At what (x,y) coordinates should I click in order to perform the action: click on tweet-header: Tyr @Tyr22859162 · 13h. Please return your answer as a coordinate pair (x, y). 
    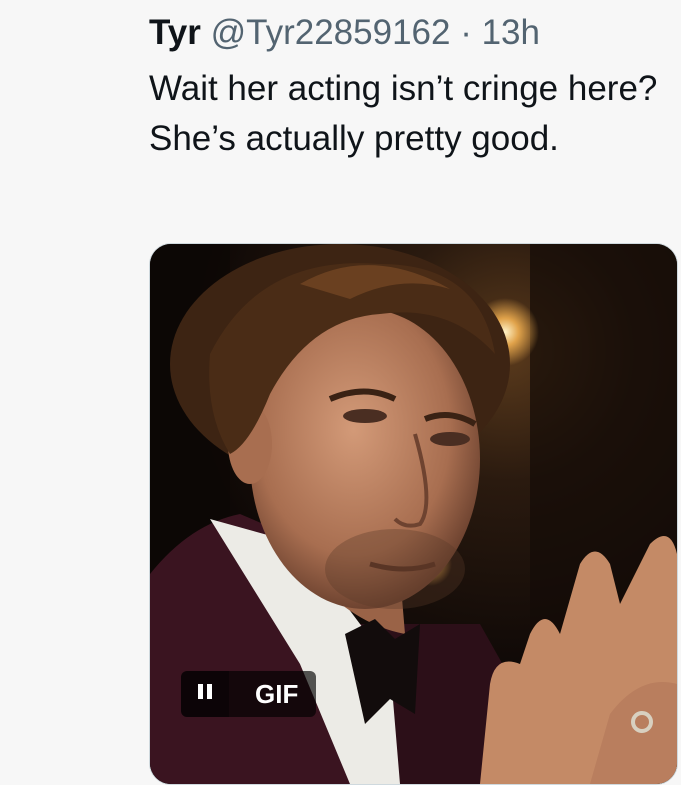
    Looking at the image, I should click on (344, 33).